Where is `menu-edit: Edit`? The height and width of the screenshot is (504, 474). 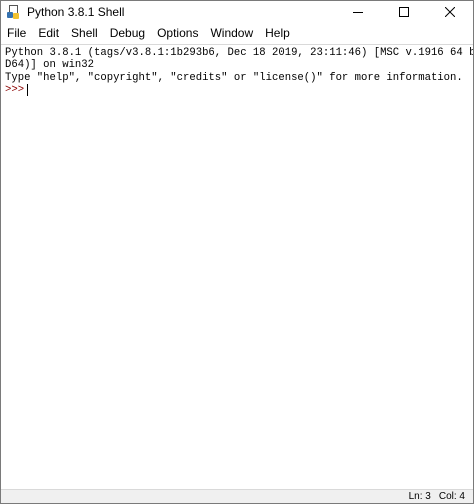 menu-edit: Edit is located at coordinates (48, 33).